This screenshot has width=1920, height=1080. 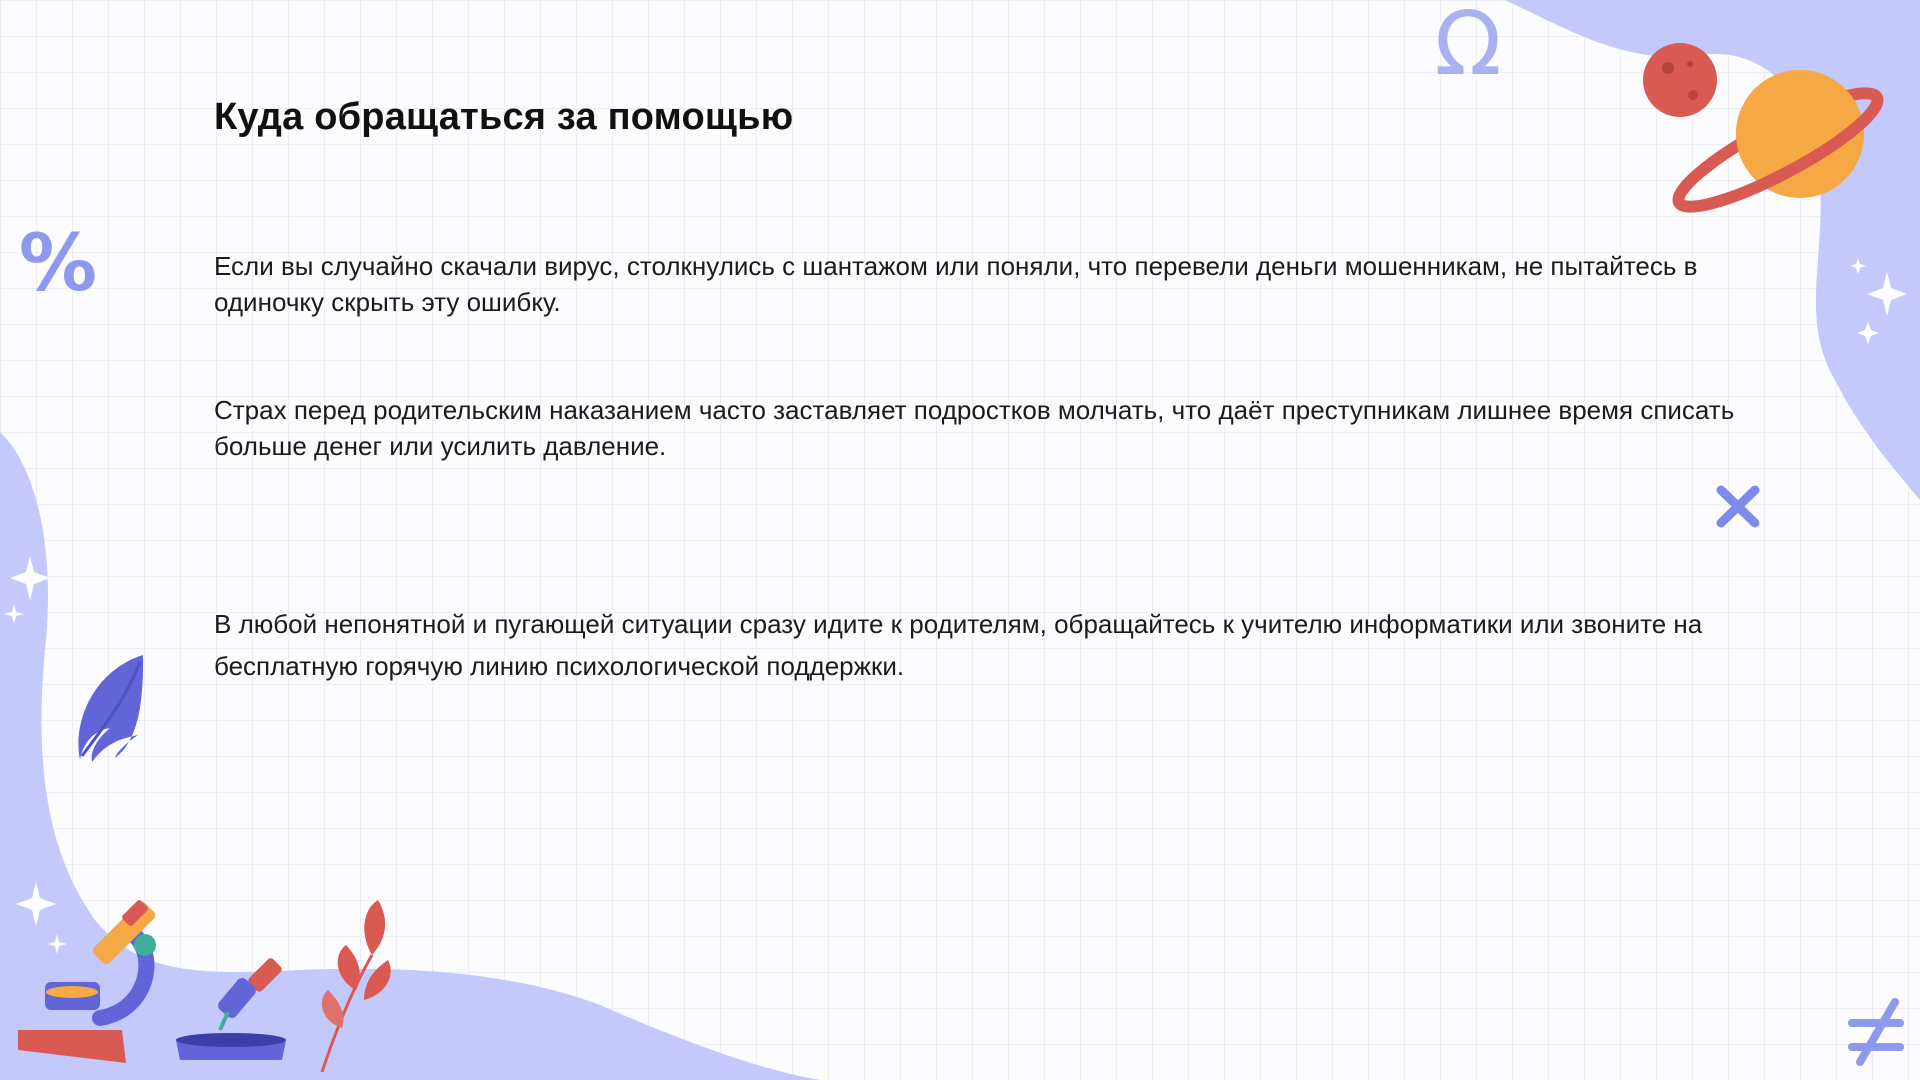 I want to click on leaf-icon, so click(x=111, y=708).